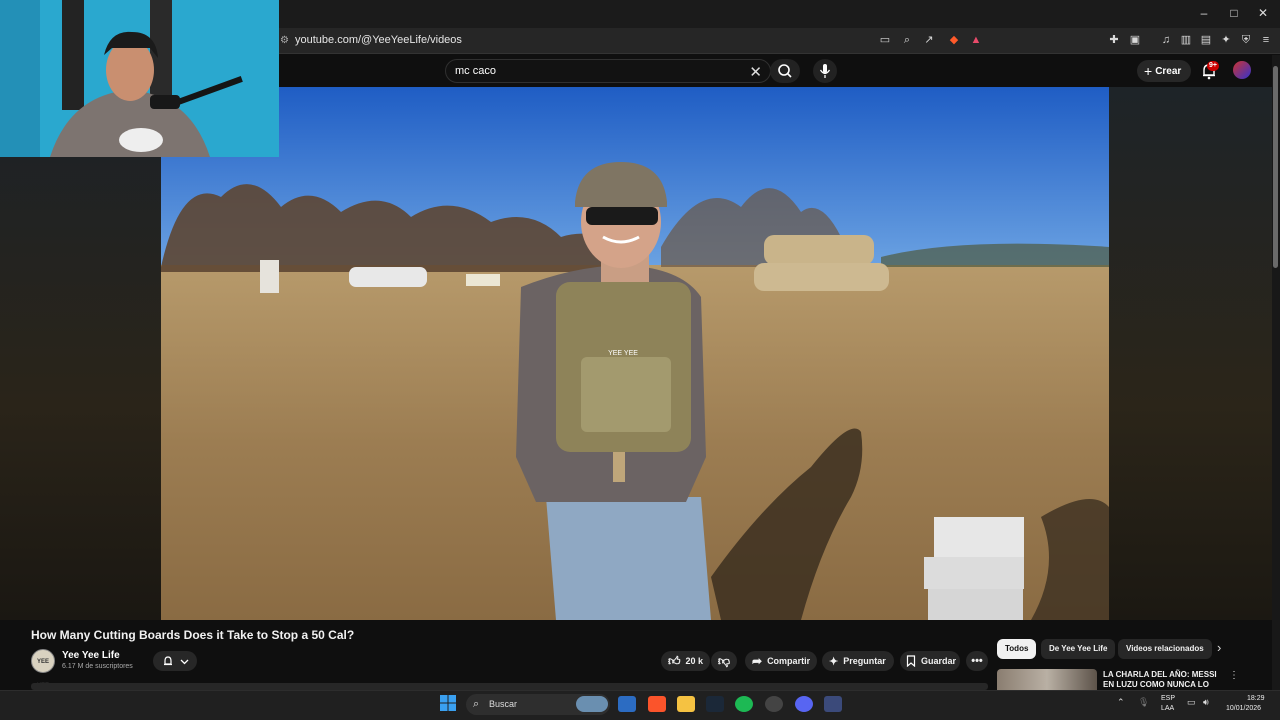 The width and height of the screenshot is (1280, 720). Describe the element at coordinates (623, 353) in the screenshot. I see `vest-patch-text: YEE YEE` at that location.